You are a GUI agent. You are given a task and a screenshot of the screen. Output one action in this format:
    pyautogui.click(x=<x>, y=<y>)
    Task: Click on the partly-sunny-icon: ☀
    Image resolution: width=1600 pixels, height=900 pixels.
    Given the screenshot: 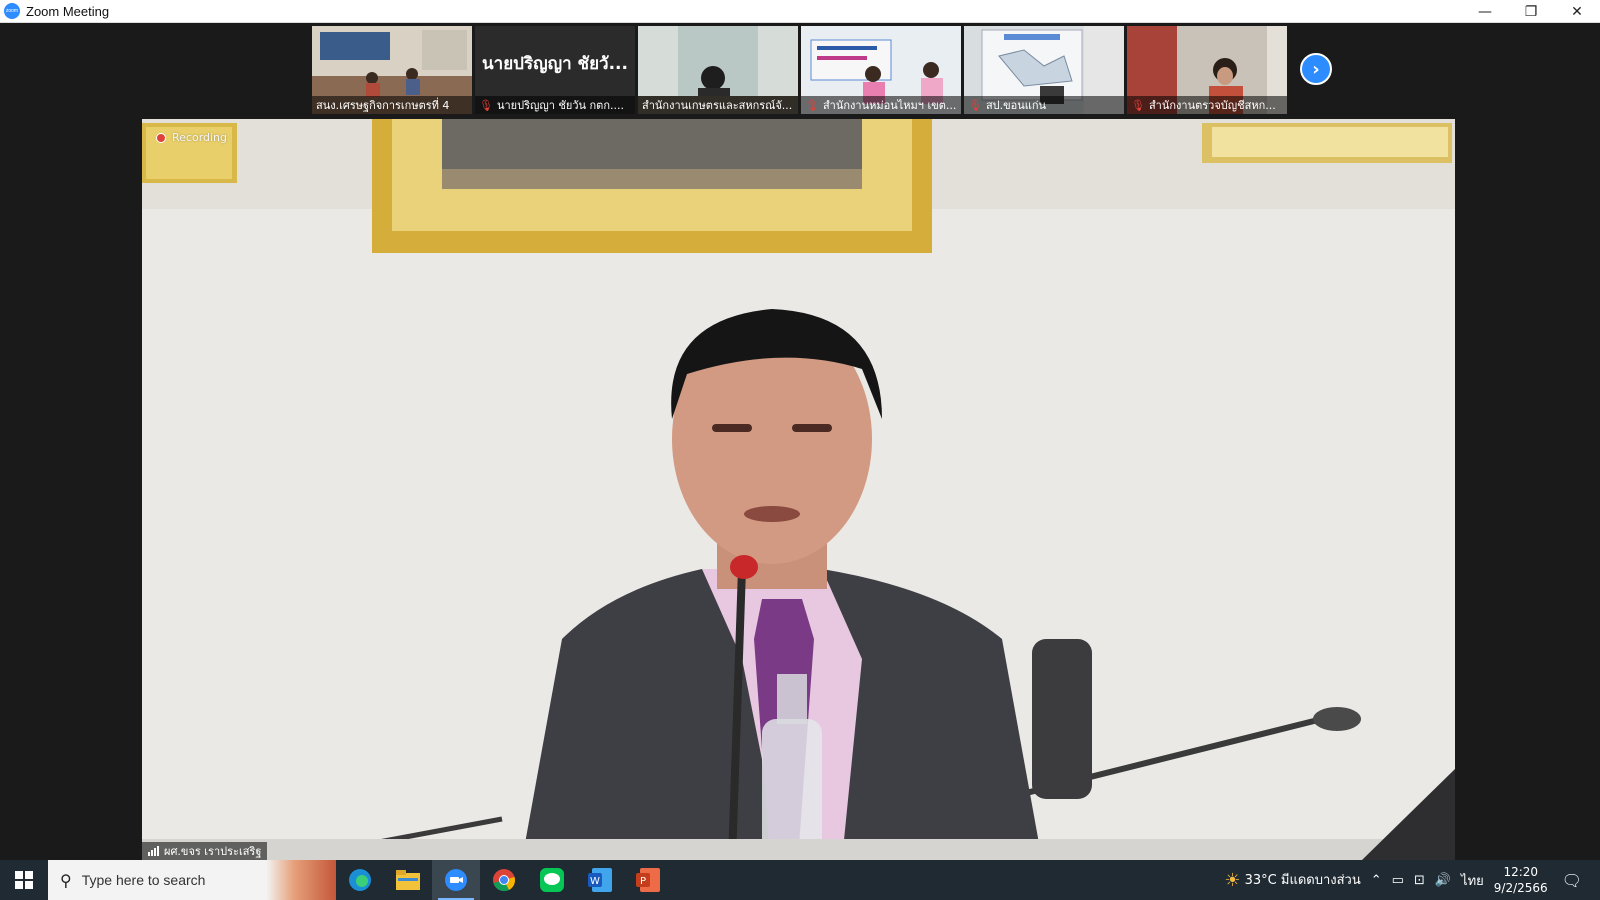 What is the action you would take?
    pyautogui.click(x=1232, y=880)
    